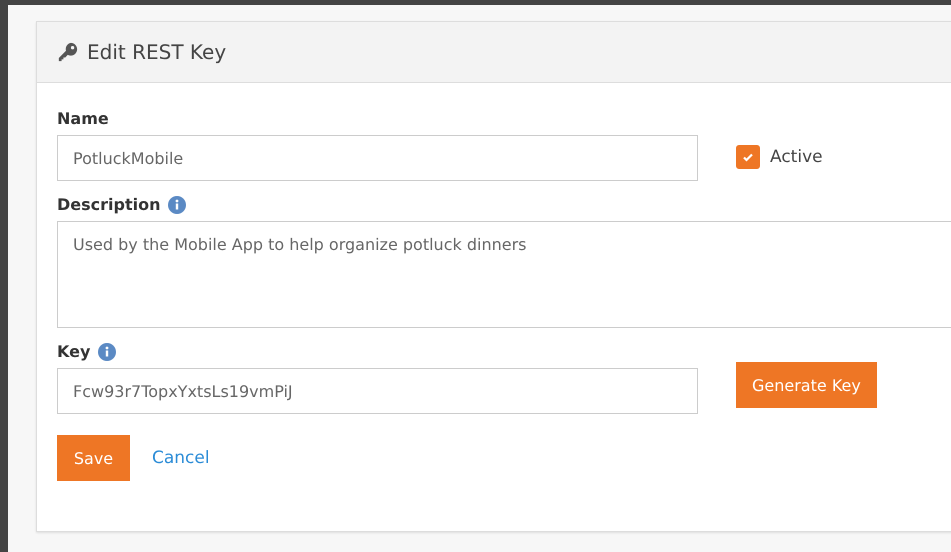  What do you see at coordinates (377, 158) in the screenshot?
I see `name-field: PotluckMobile` at bounding box center [377, 158].